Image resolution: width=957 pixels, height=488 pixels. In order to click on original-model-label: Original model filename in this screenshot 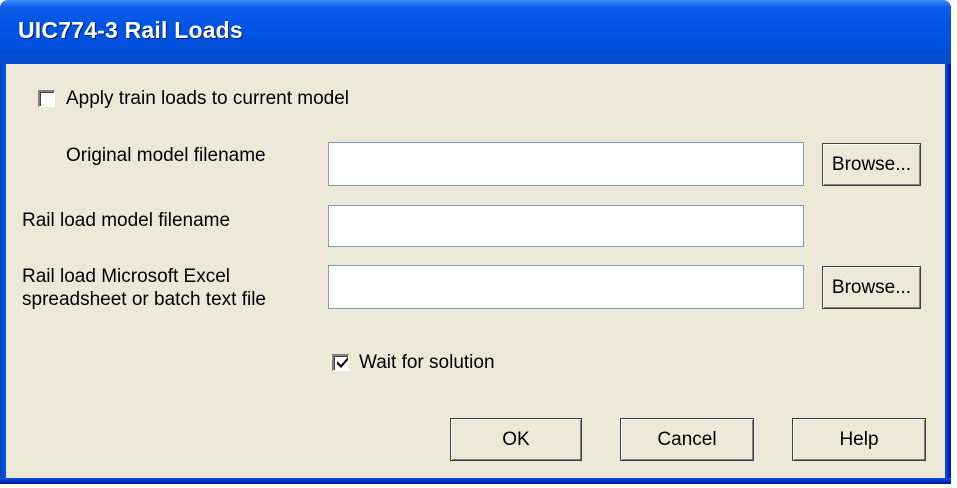, I will do `click(166, 155)`.